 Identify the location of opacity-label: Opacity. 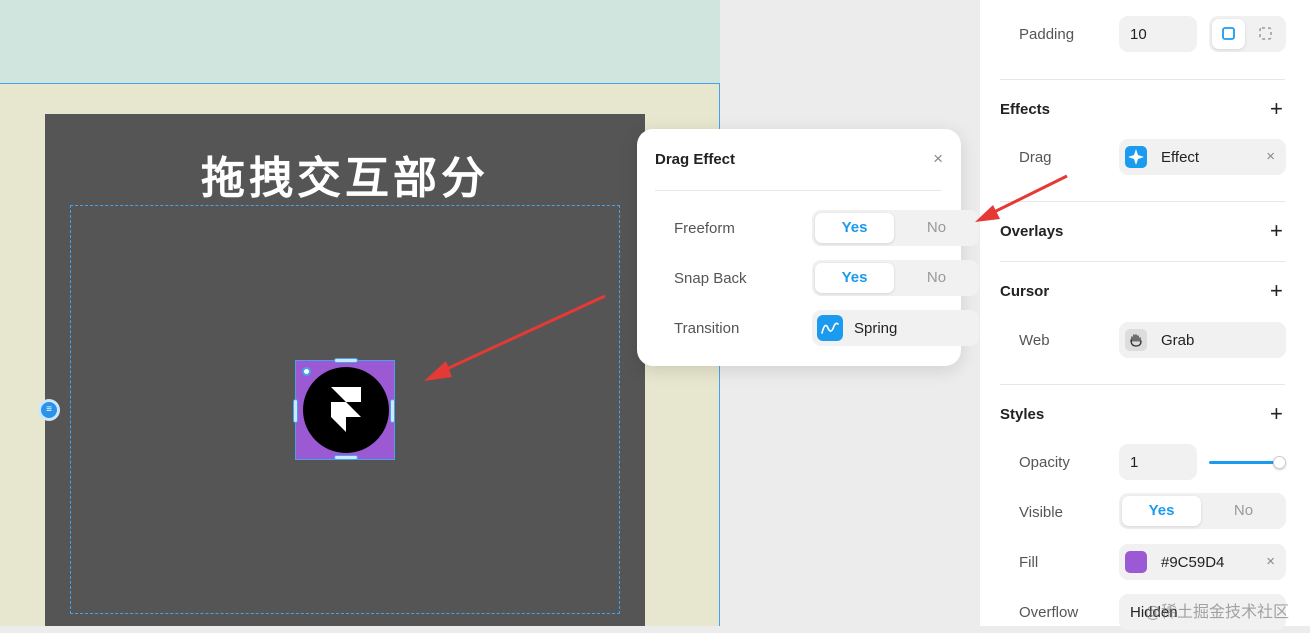
(1044, 462).